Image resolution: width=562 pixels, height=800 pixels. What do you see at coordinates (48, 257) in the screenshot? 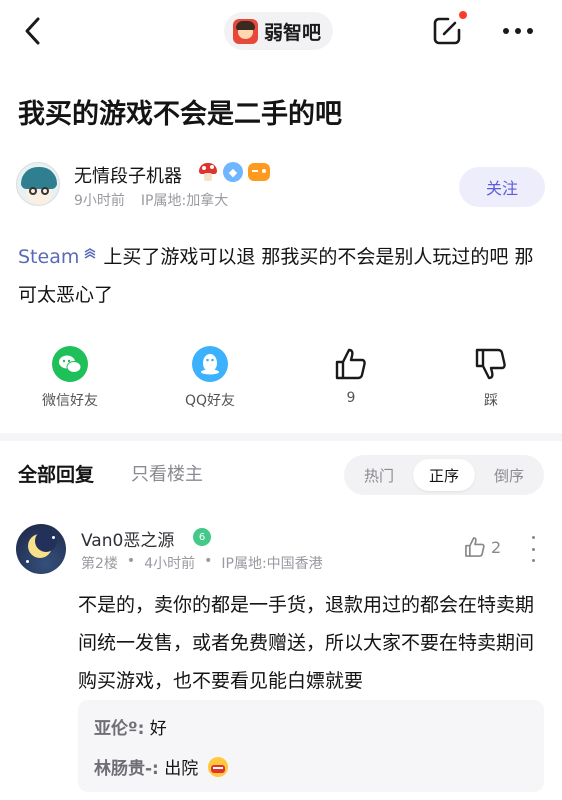
I see `steam-tag: Steam` at bounding box center [48, 257].